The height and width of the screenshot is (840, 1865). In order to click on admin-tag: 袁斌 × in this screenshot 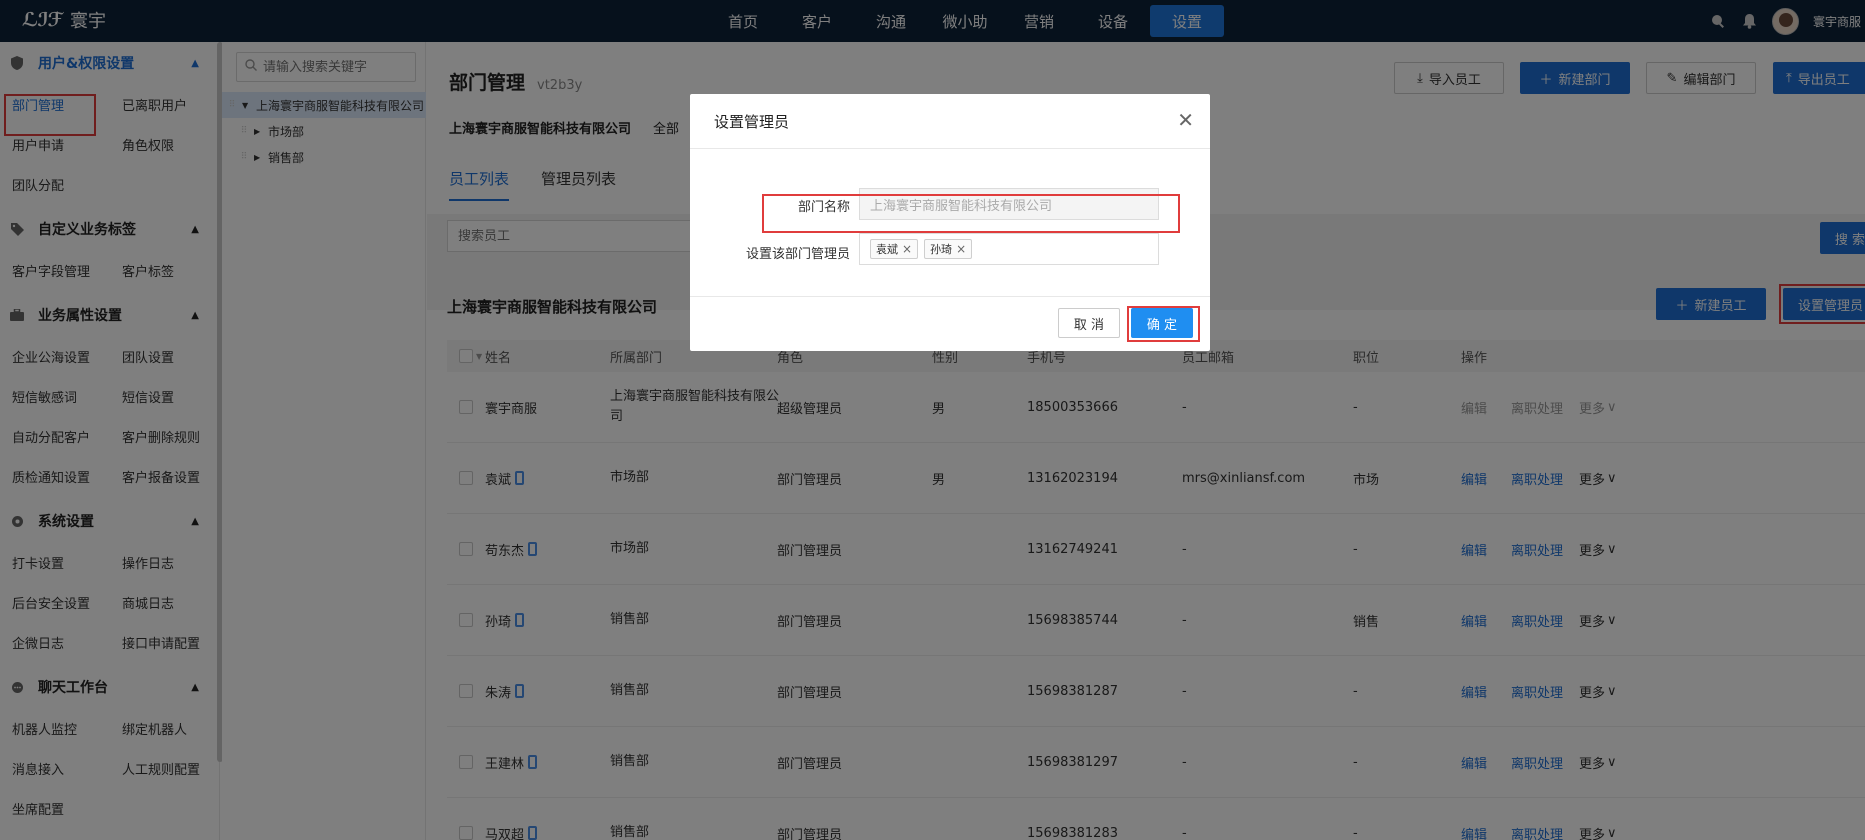, I will do `click(894, 249)`.